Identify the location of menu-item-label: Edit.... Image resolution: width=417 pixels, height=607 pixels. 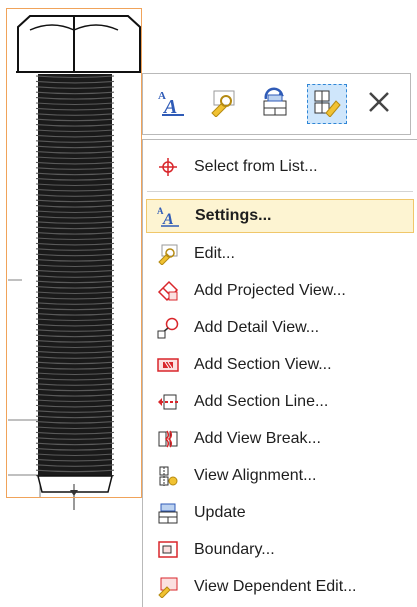
(214, 253).